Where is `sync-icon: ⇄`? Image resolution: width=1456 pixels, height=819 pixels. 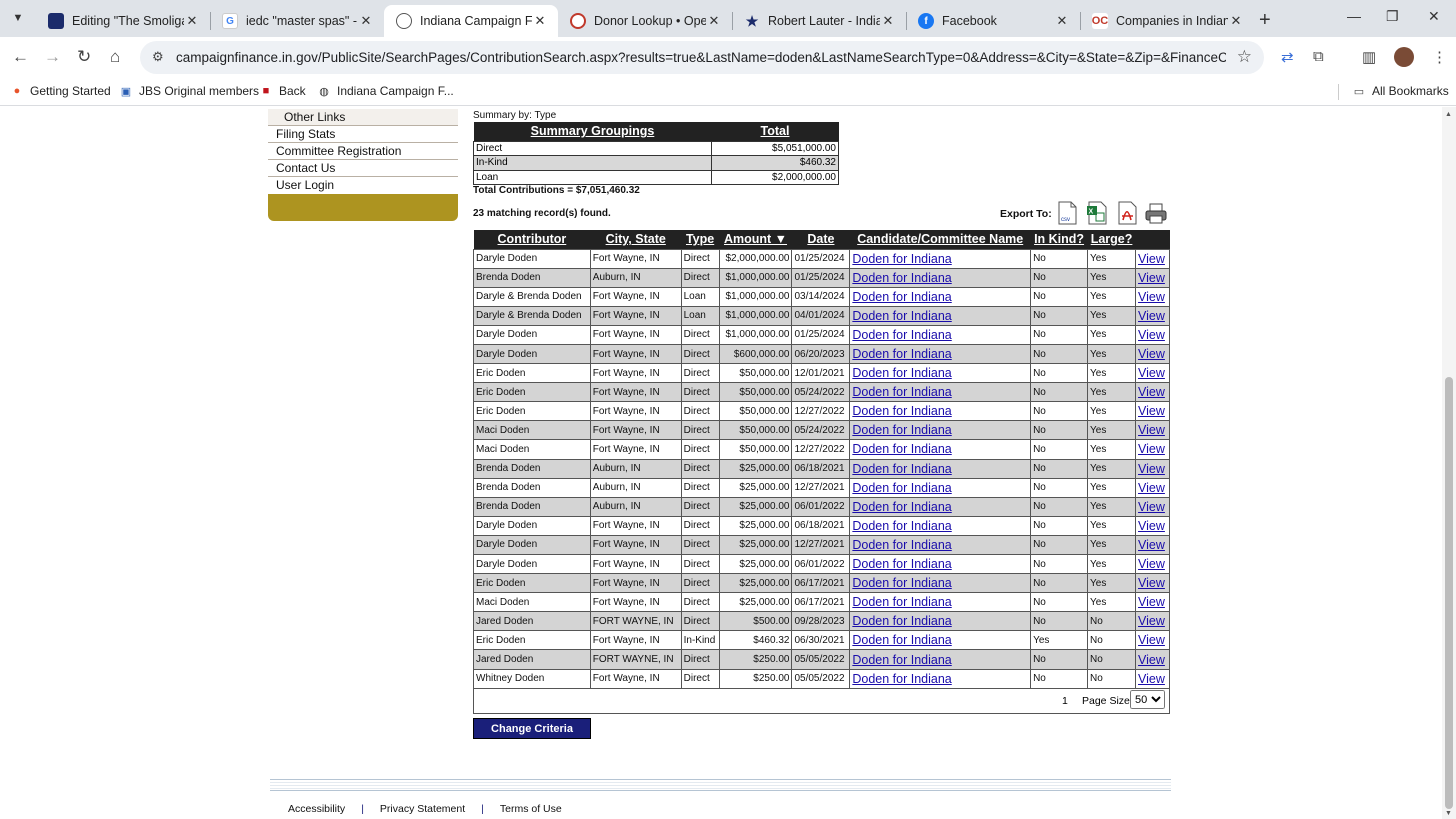
sync-icon: ⇄ is located at coordinates (1287, 57).